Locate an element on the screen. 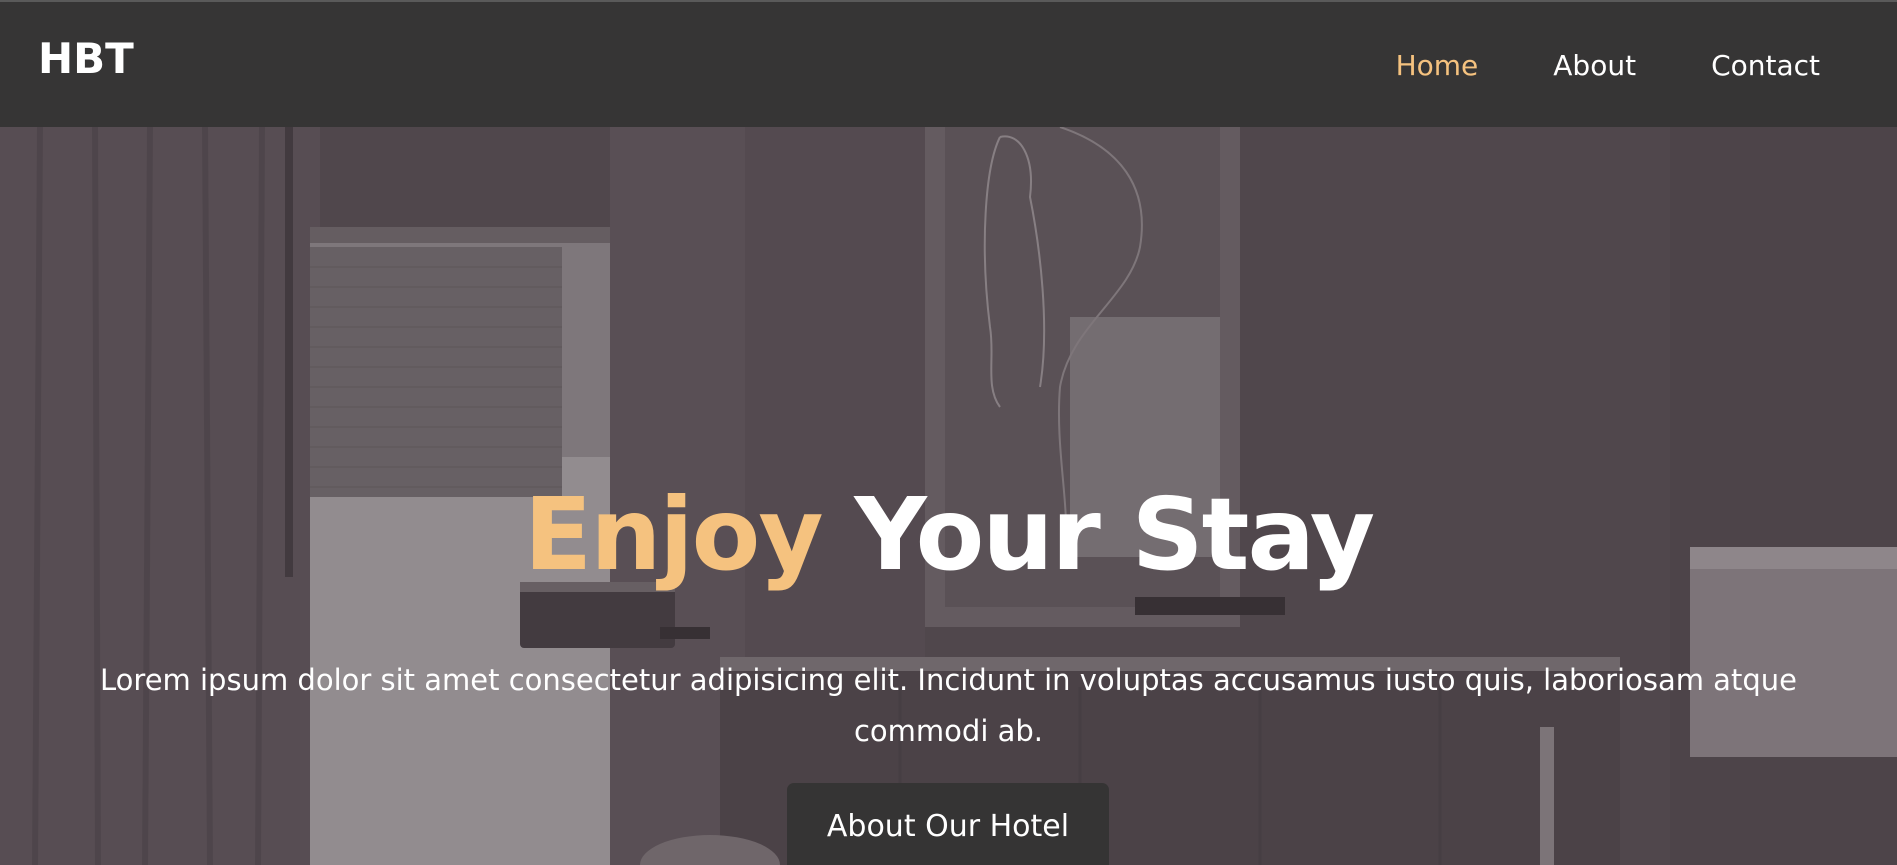 This screenshot has width=1897, height=865. nav-link-about: About is located at coordinates (1594, 66).